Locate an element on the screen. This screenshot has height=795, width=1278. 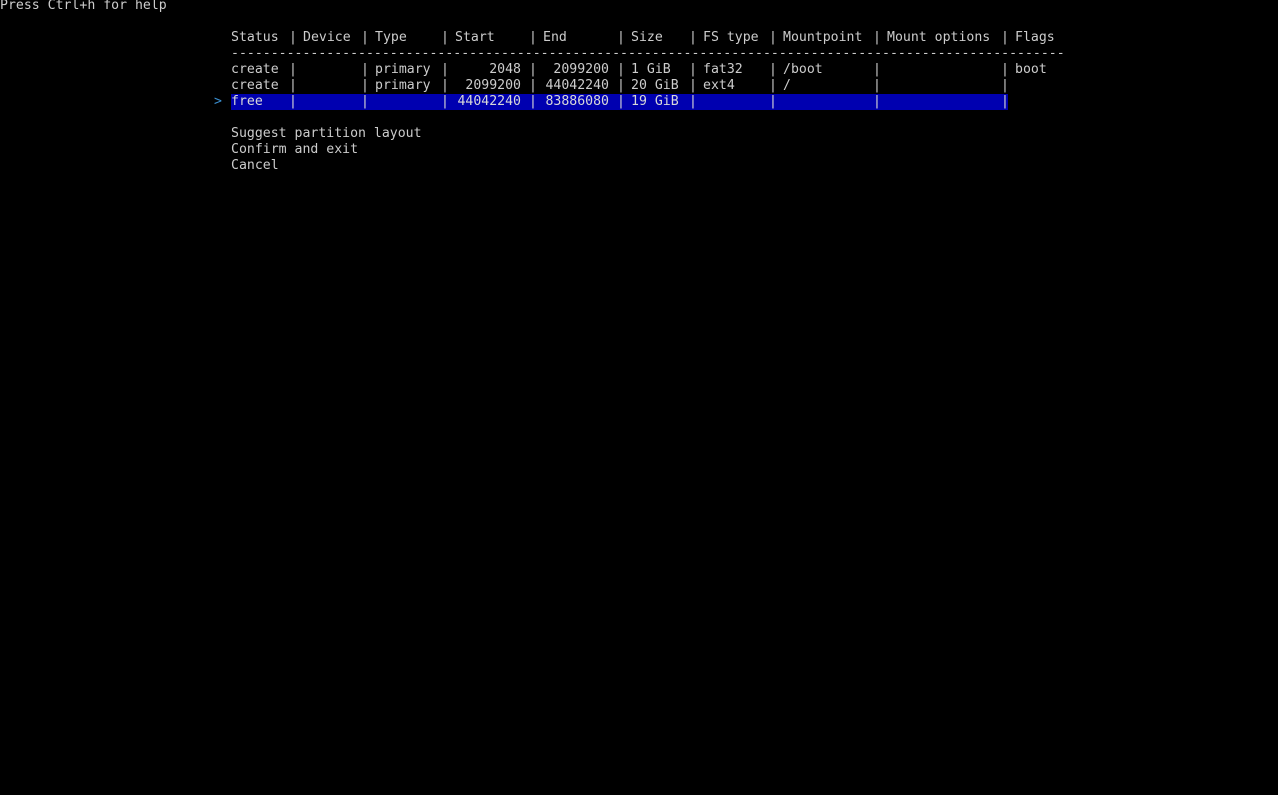
partition-end: 2099200 is located at coordinates (581, 69).